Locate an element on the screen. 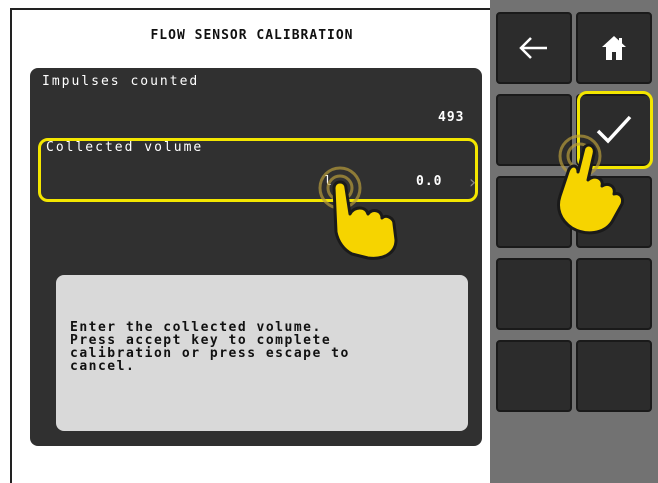 This screenshot has height=483, width=658. back-arrow-icon is located at coordinates (533, 48).